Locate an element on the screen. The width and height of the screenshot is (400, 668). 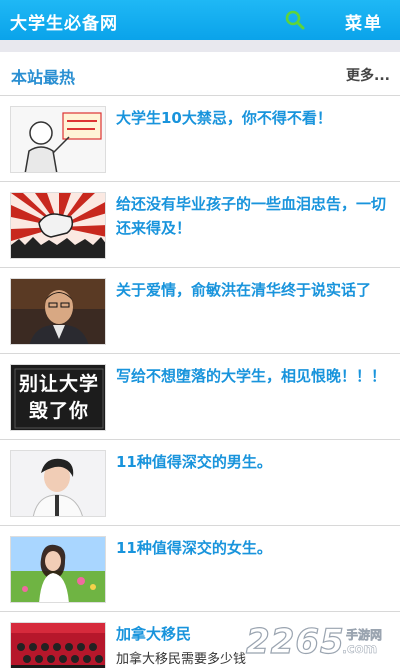
watermark-tag: 手游网 is located at coordinates (364, 635).